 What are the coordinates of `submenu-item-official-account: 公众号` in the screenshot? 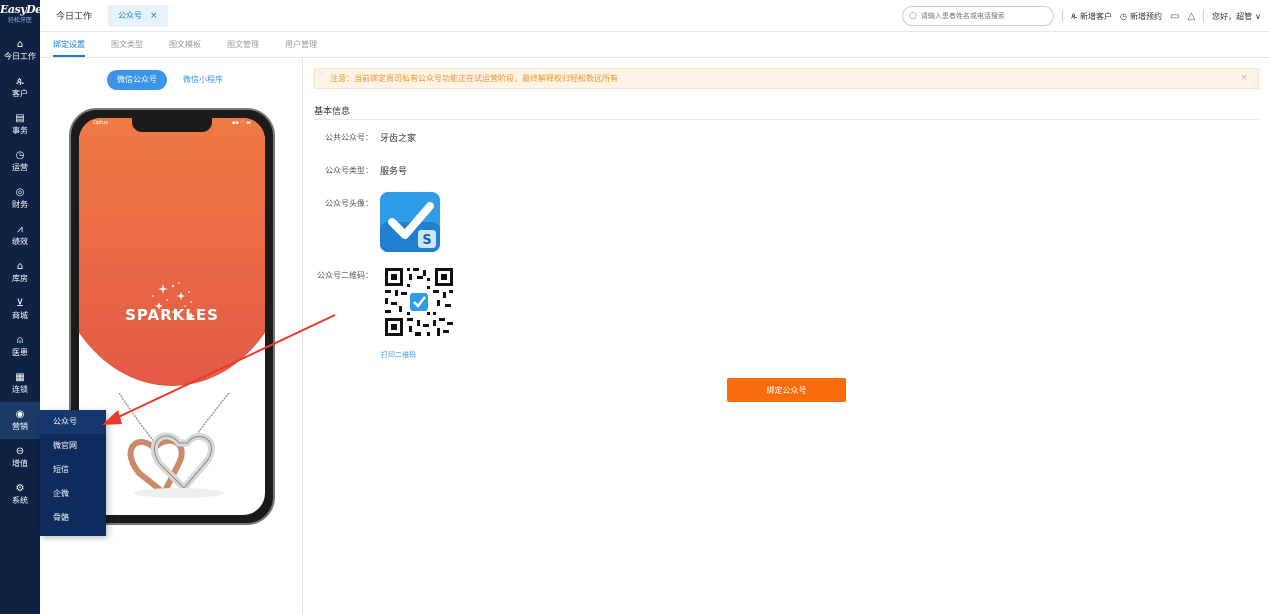 It's located at (73, 422).